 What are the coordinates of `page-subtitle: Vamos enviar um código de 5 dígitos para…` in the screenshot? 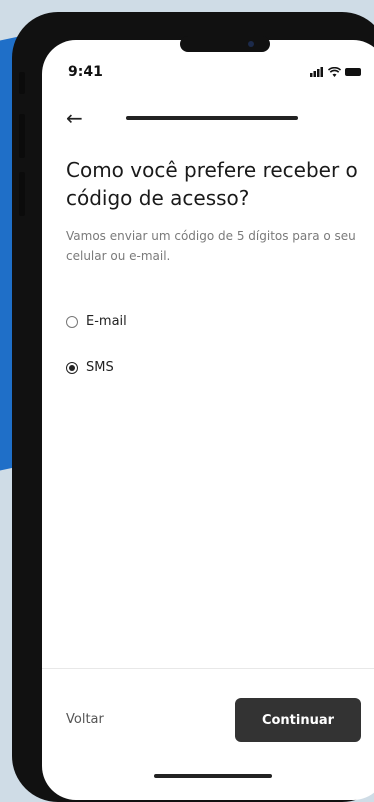 It's located at (211, 246).